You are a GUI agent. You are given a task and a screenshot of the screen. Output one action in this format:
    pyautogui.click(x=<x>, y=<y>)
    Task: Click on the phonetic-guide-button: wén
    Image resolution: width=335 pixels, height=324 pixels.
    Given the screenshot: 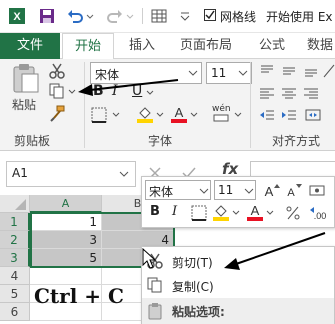 What is the action you would take?
    pyautogui.click(x=221, y=109)
    